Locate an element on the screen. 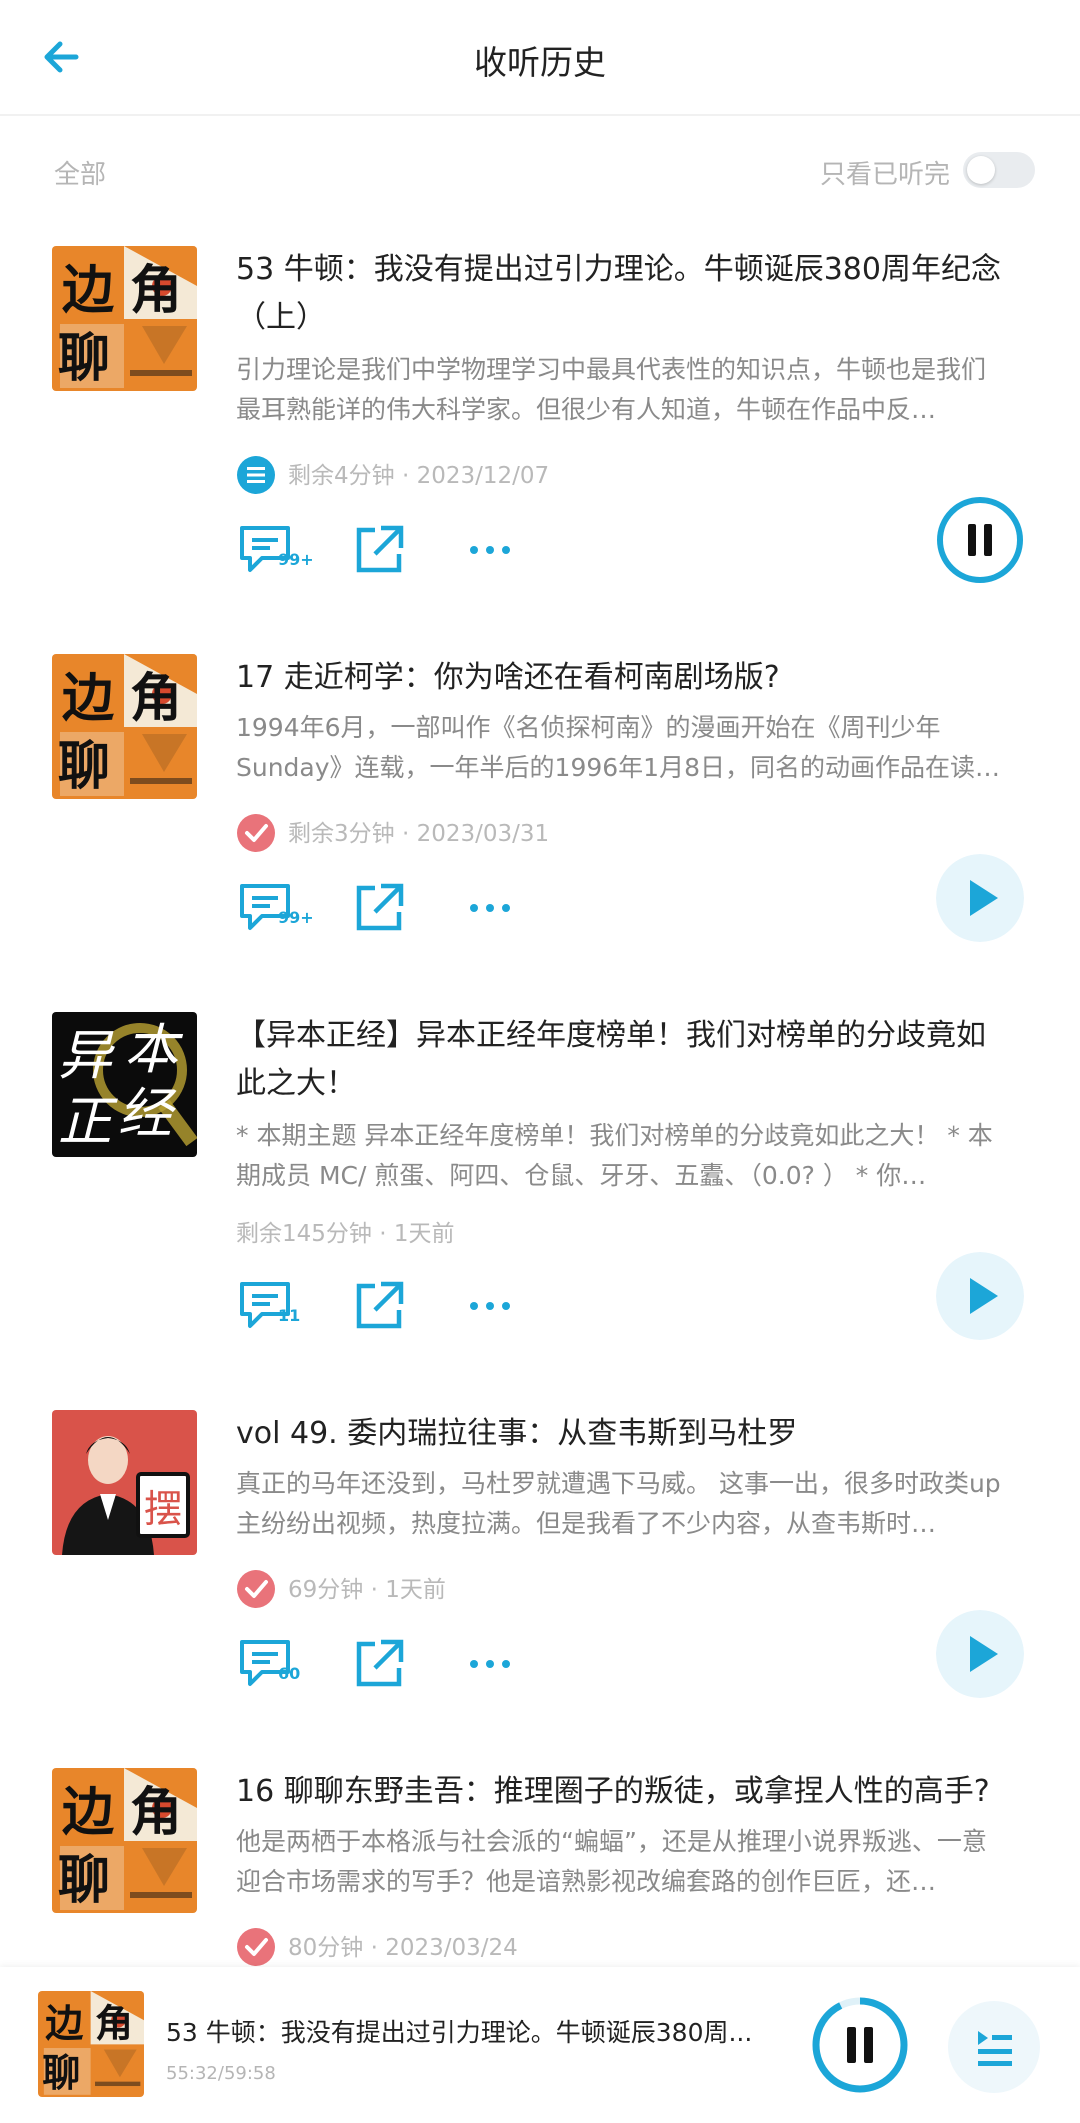  filter-row: 全部 只看已听完 is located at coordinates (540, 170).